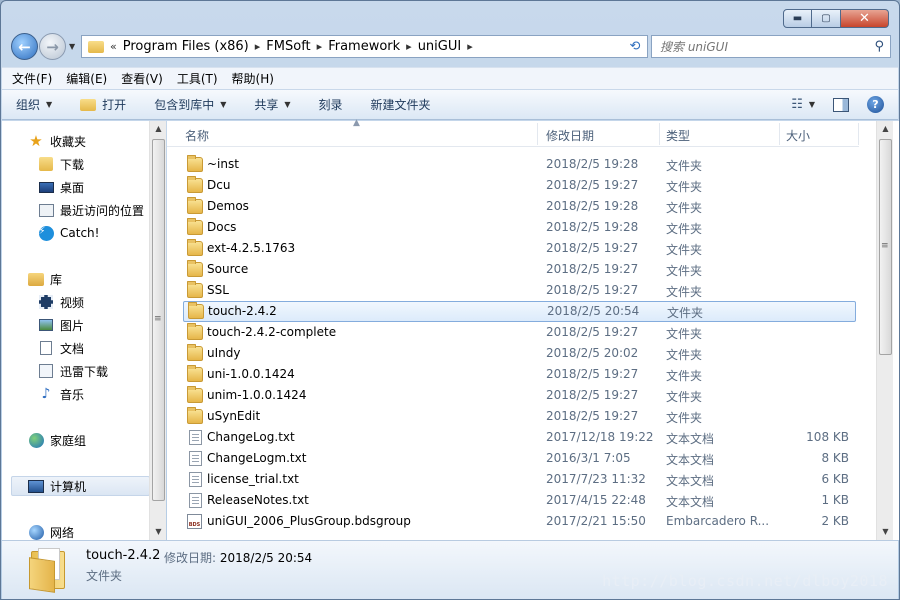 The image size is (900, 600). I want to click on nav-computer: 计算机, so click(80, 486).